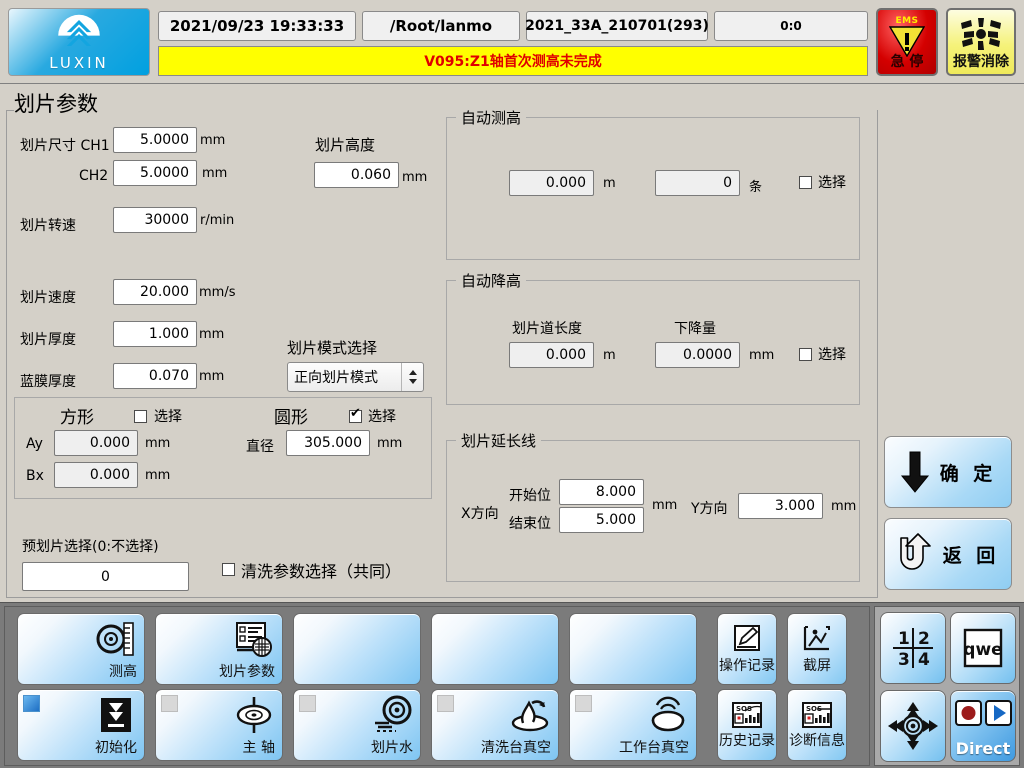 This screenshot has width=1024, height=768. Describe the element at coordinates (105, 576) in the screenshot. I see `pre-dice-input: 0` at that location.